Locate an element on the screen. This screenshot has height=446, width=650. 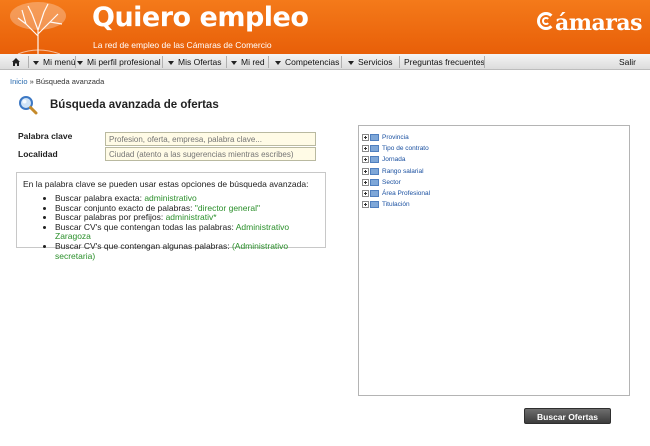
nav-item-label: Mi red is located at coordinates (253, 62).